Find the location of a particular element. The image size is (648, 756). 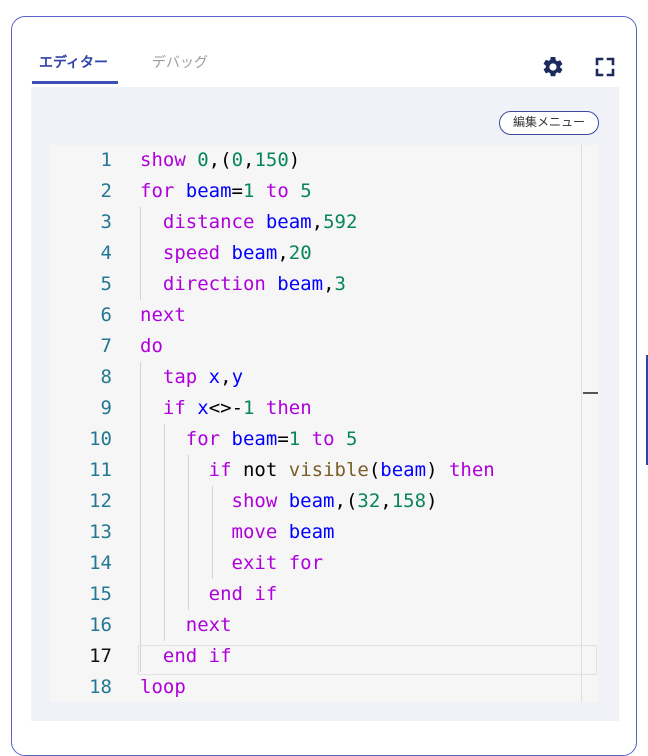

code-token: not is located at coordinates (260, 470).